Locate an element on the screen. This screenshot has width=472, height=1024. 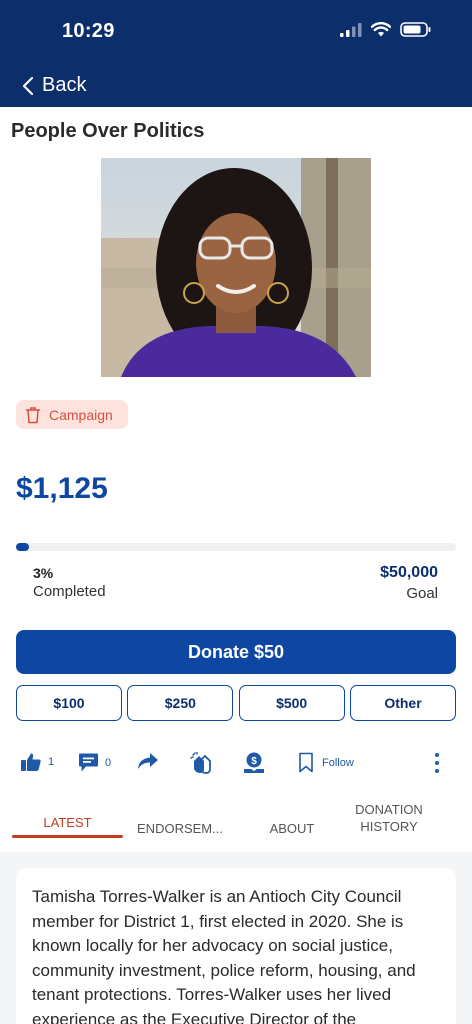
comment-icon is located at coordinates (88, 762).